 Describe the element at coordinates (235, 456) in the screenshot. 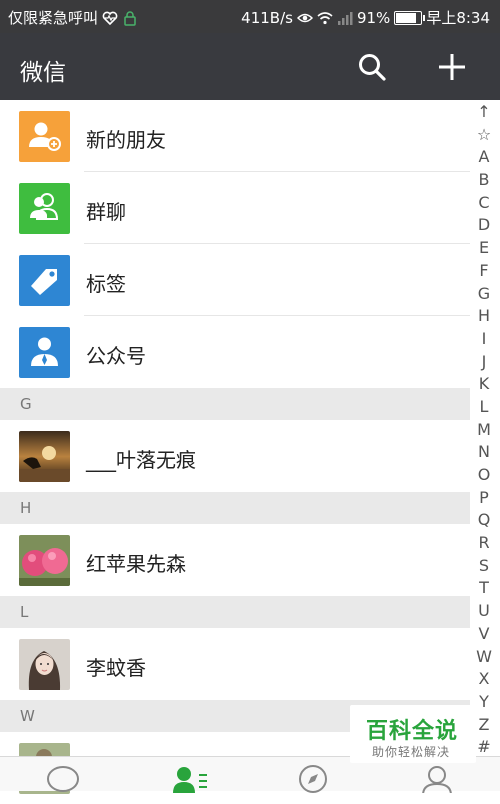

I see `contact-row: ___叶落无痕` at that location.